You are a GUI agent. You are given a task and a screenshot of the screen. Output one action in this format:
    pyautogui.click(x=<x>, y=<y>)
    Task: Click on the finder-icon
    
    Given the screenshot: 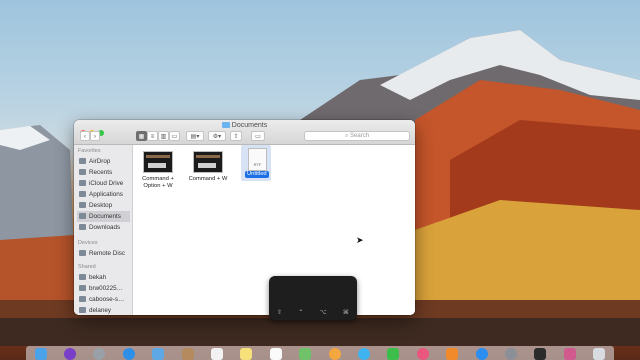 What is the action you would take?
    pyautogui.click(x=40, y=354)
    